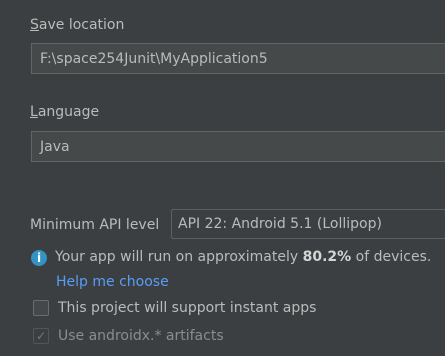 This screenshot has width=445, height=356. What do you see at coordinates (55, 146) in the screenshot?
I see `language-value: Java` at bounding box center [55, 146].